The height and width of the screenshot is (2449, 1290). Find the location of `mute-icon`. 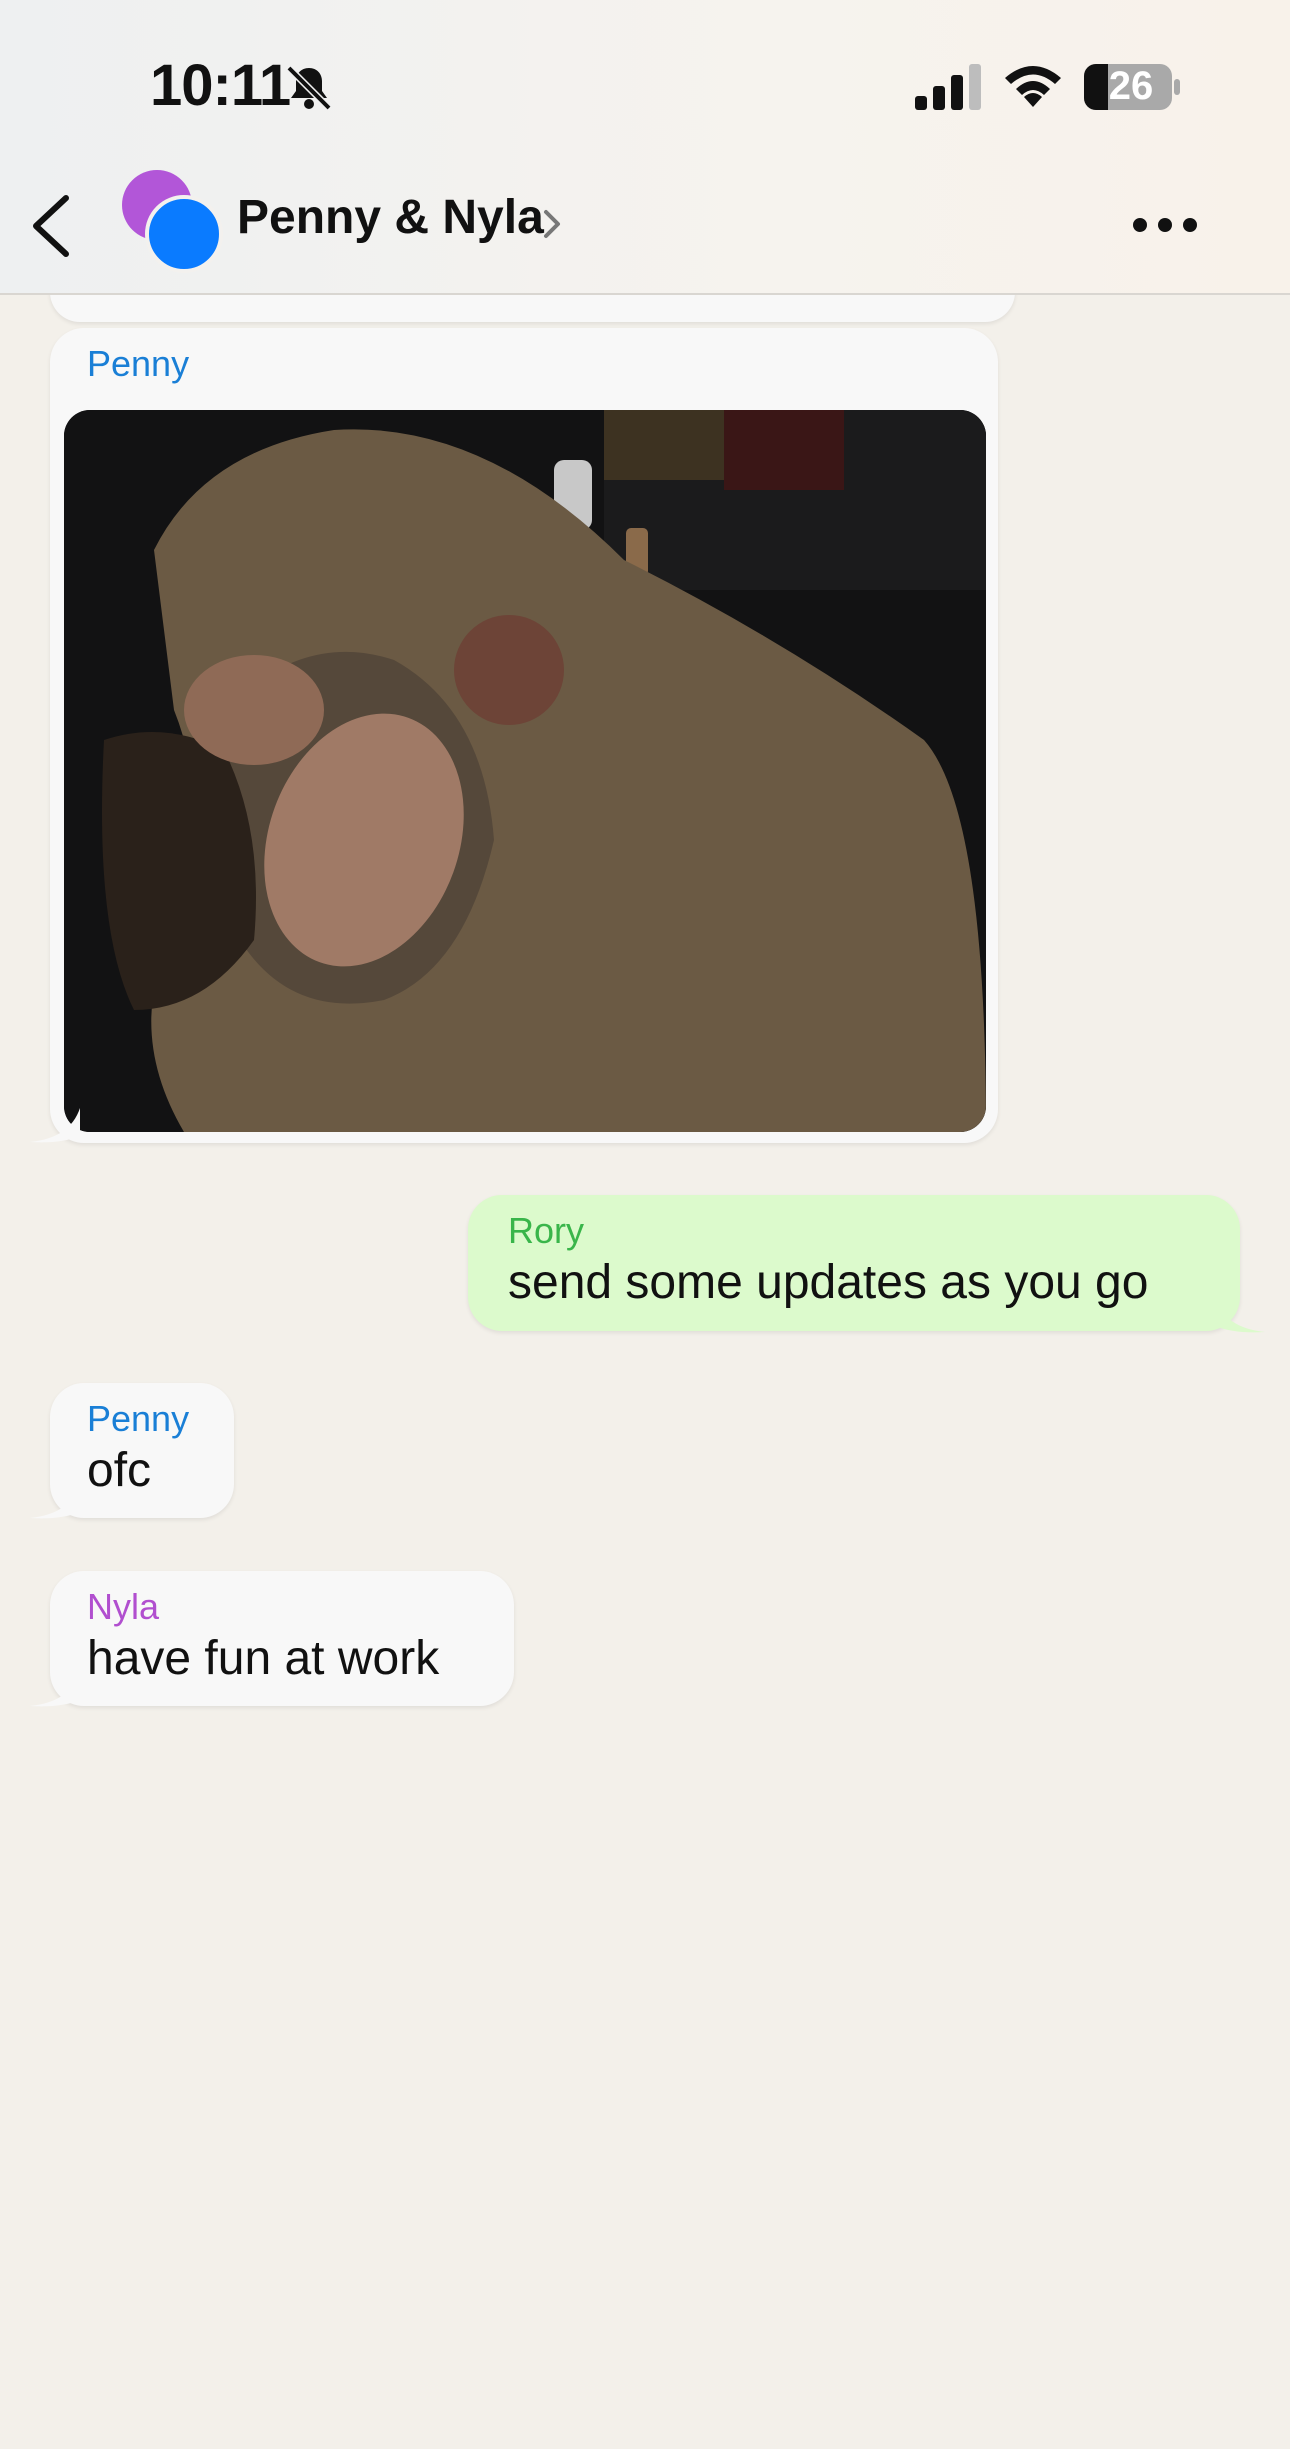

mute-icon is located at coordinates (309, 88).